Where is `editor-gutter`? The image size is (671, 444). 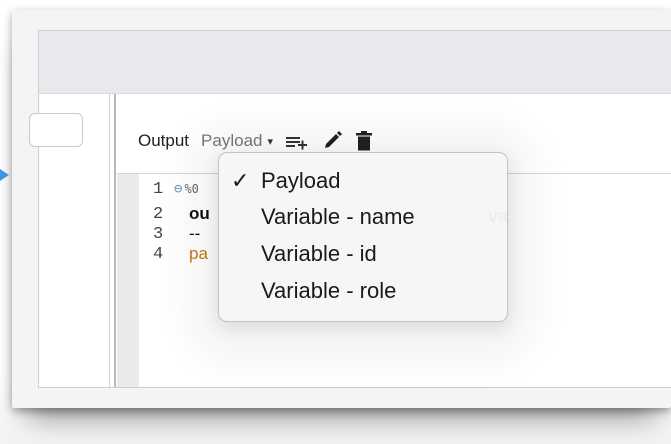 editor-gutter is located at coordinates (128, 280).